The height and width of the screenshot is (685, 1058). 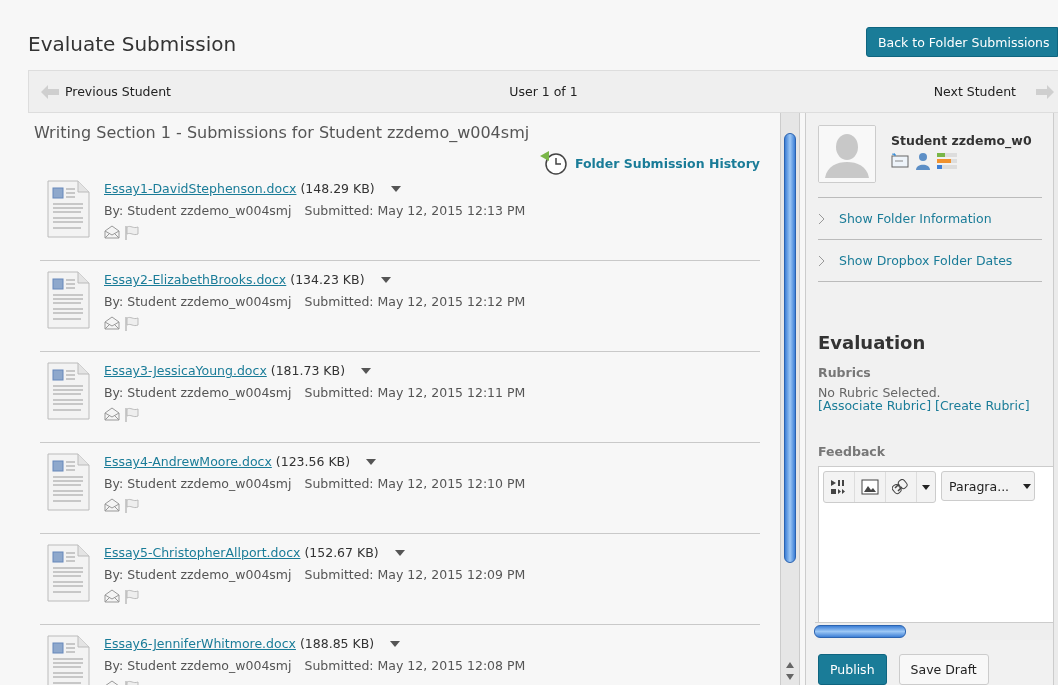 I want to click on section-title: Writing Section 1 - Submissions for Student zzdemo_w004smj, so click(x=282, y=132).